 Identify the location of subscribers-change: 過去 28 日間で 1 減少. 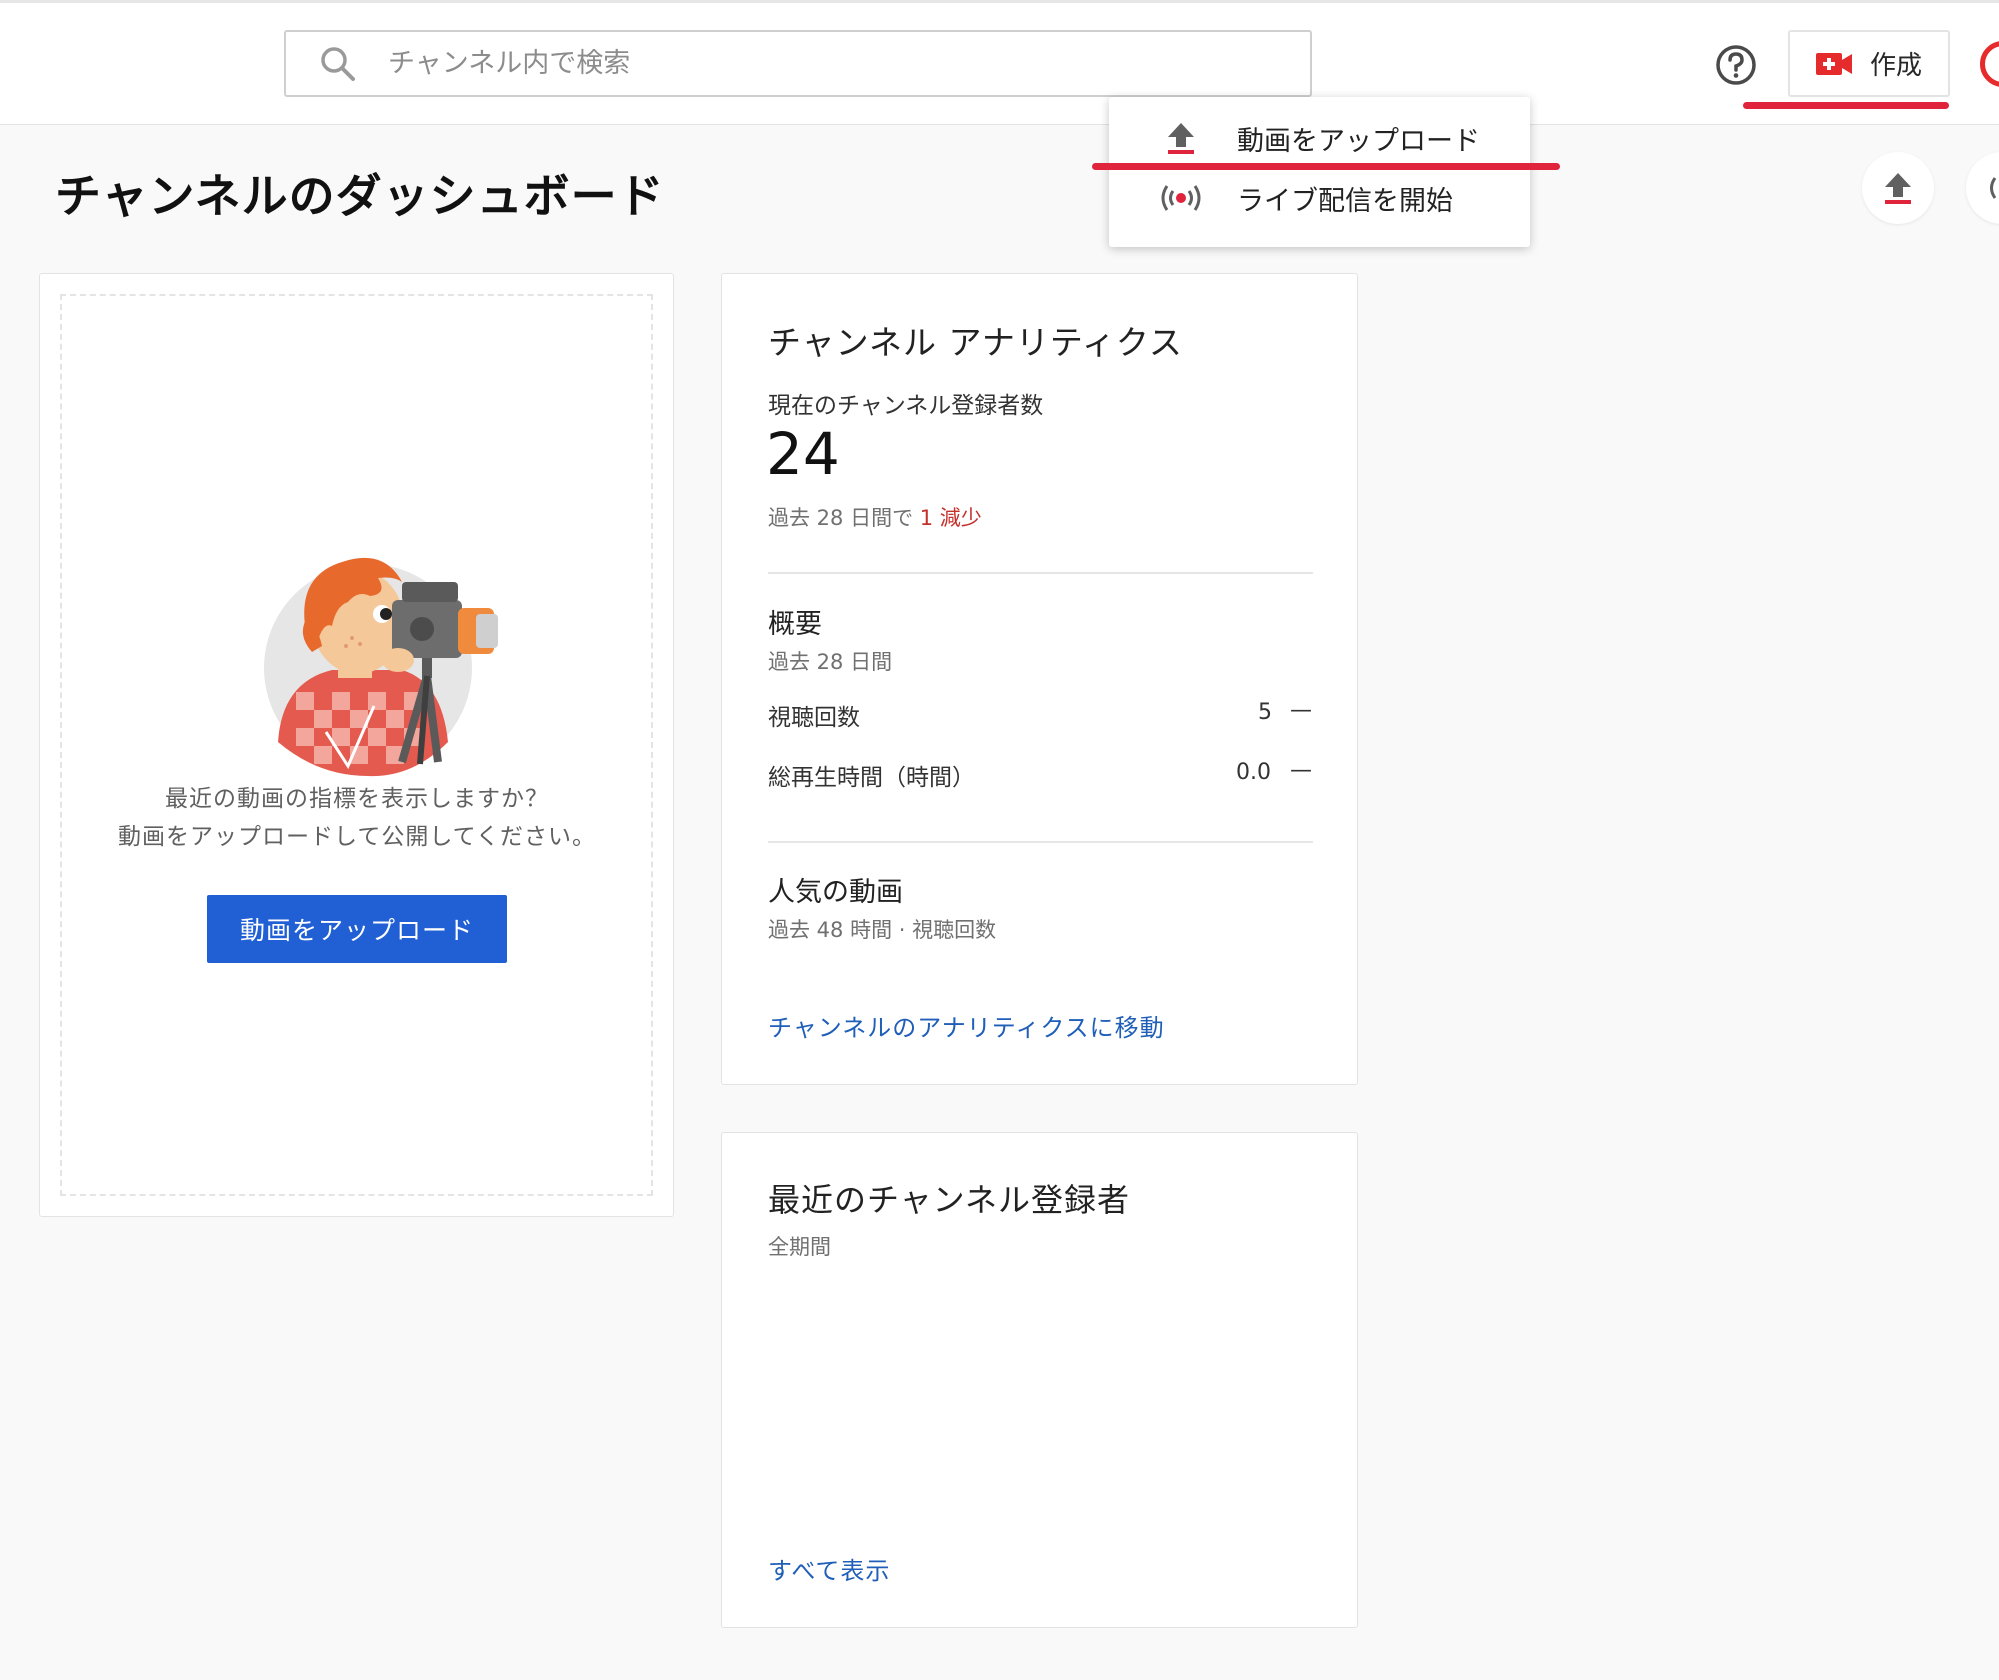
(875, 517).